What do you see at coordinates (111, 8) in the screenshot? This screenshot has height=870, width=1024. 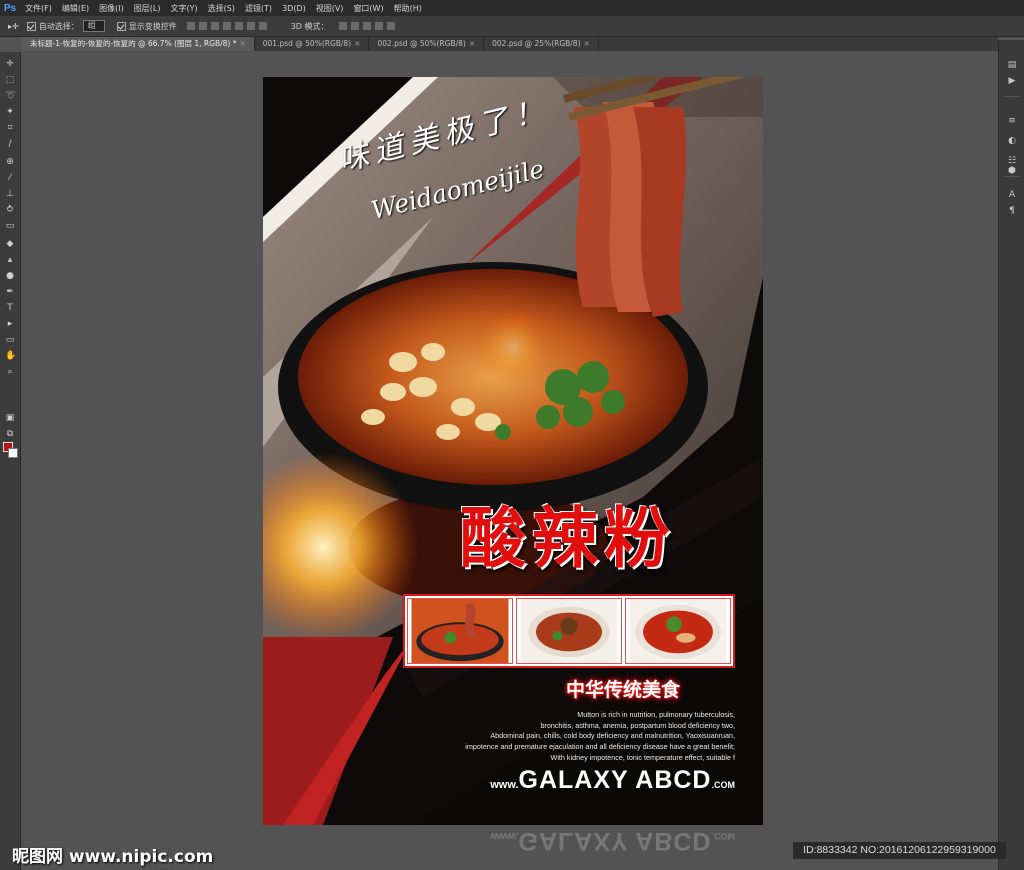 I see `menu-image: 图像(I)` at bounding box center [111, 8].